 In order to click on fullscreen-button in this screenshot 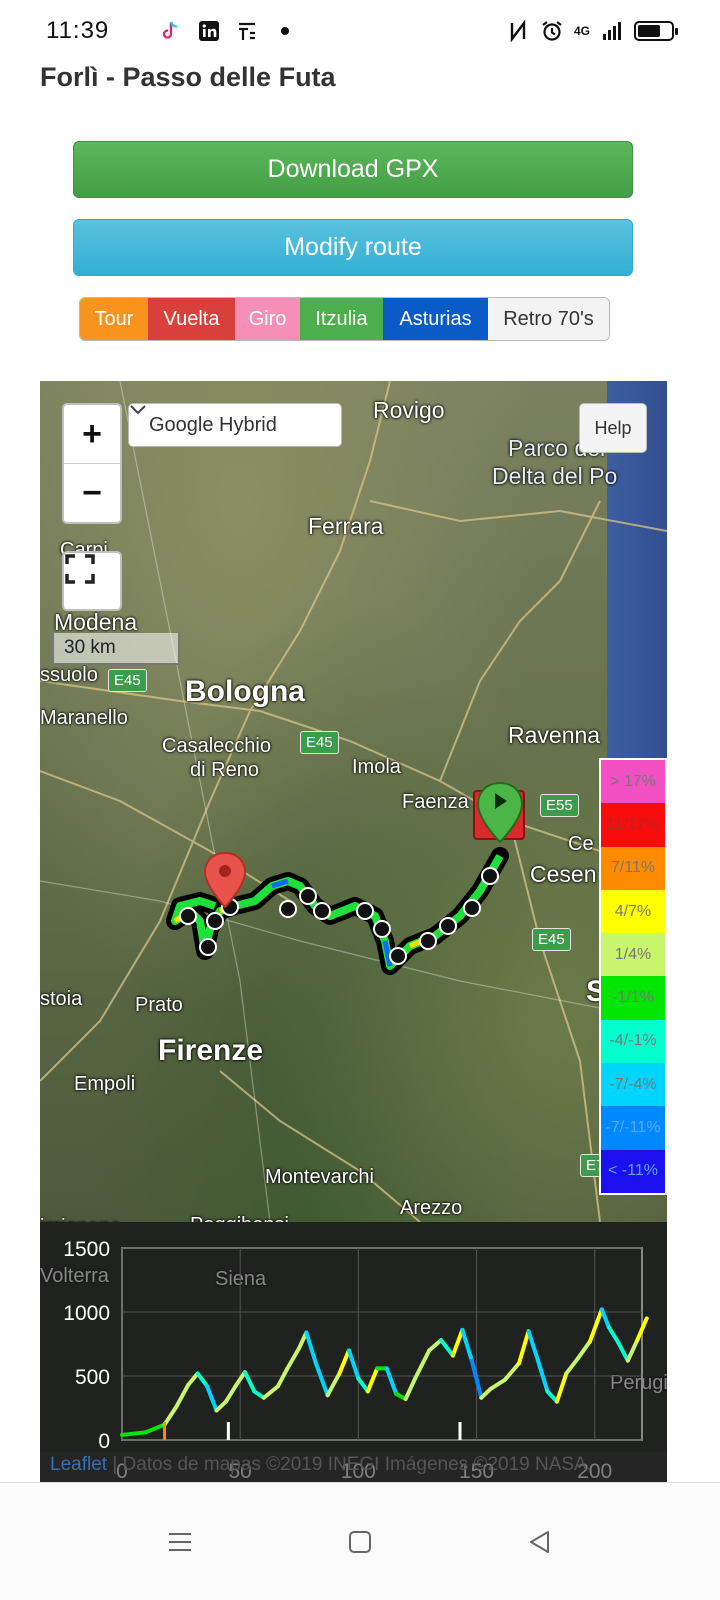, I will do `click(92, 581)`.